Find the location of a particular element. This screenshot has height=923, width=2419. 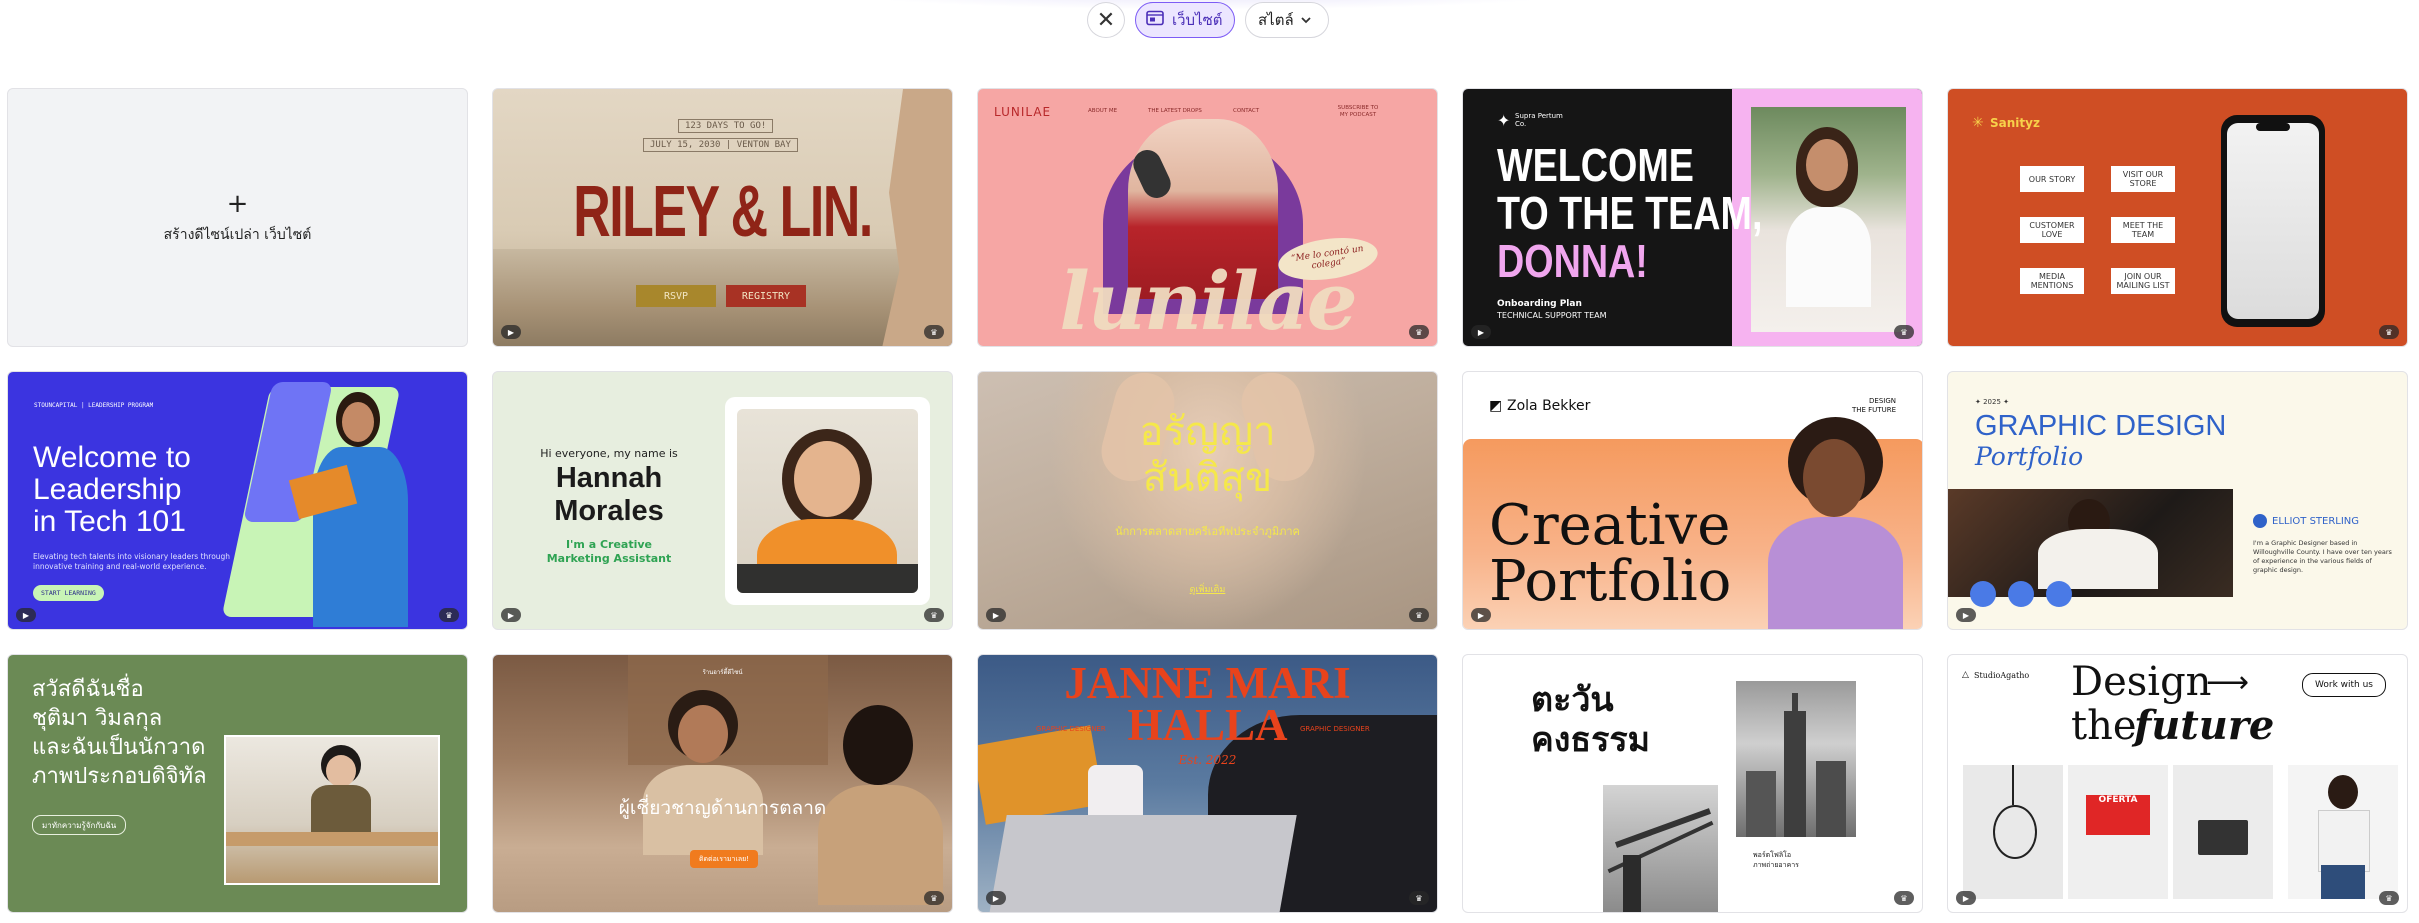

nav-contact: CONTACT is located at coordinates (1246, 111).